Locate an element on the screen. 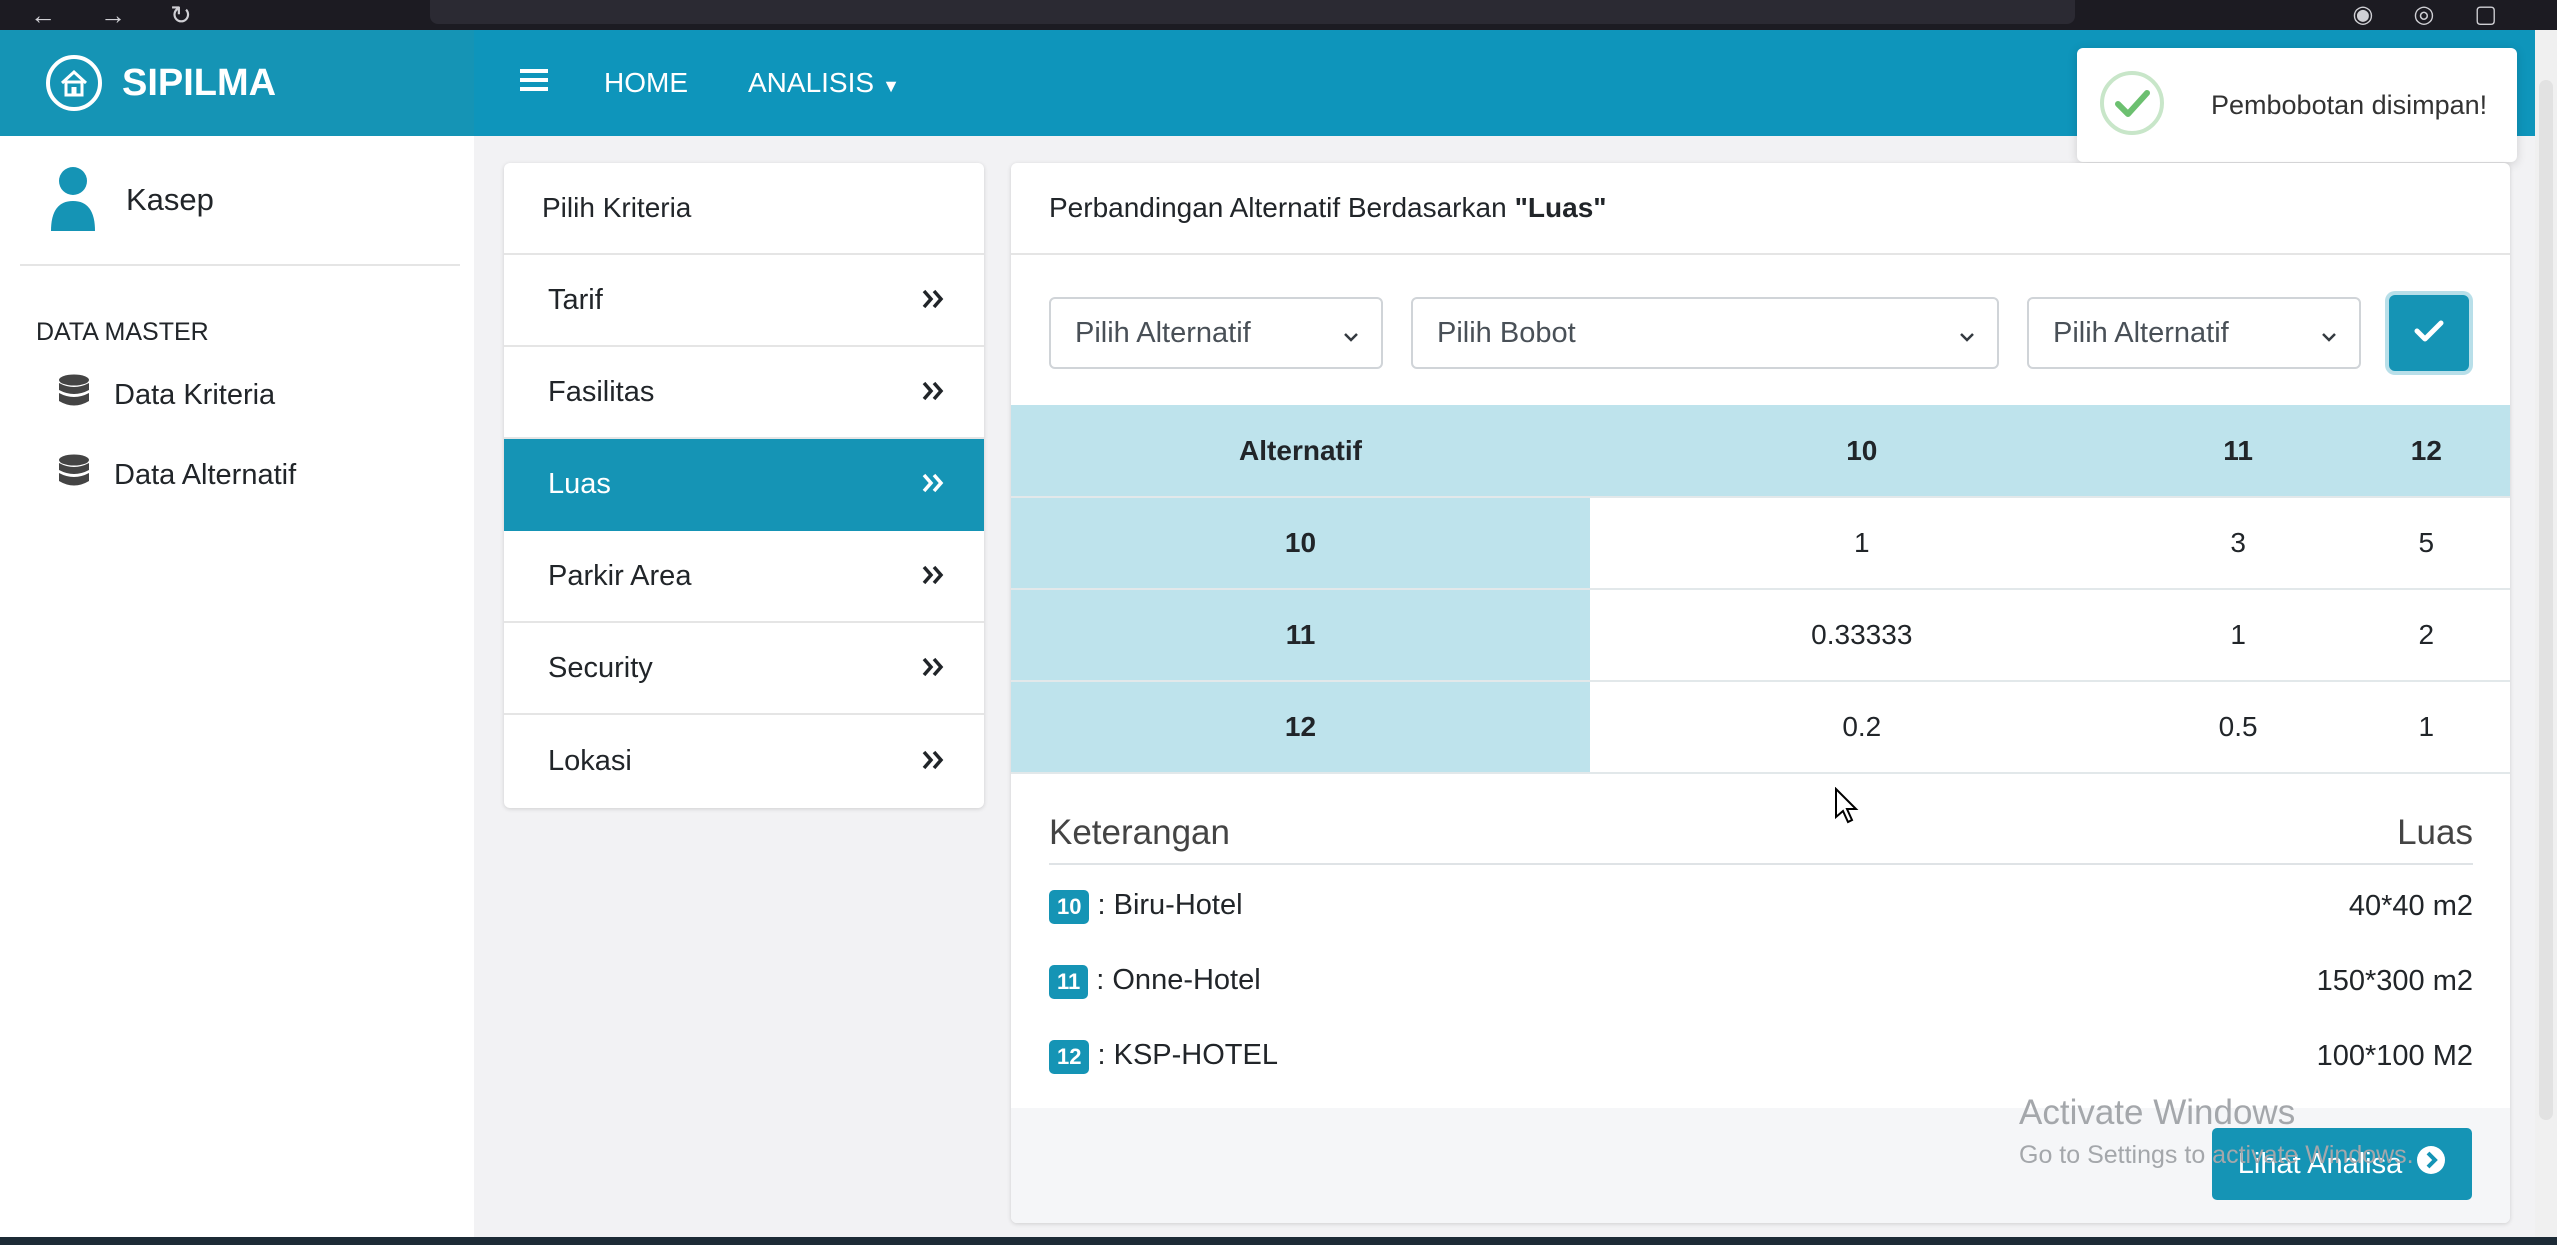 This screenshot has height=1245, width=2557. sidebar-item-data-kriteria: Data Kriteria is located at coordinates (237, 395).